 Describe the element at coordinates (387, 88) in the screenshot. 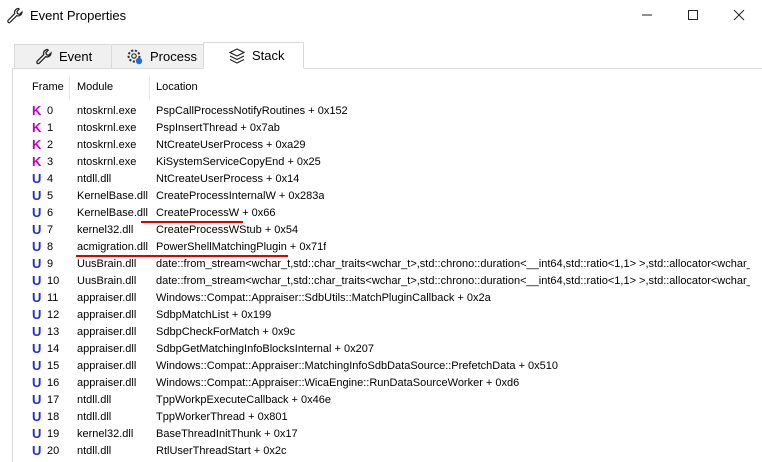

I see `column-header: Frame Module Location` at that location.